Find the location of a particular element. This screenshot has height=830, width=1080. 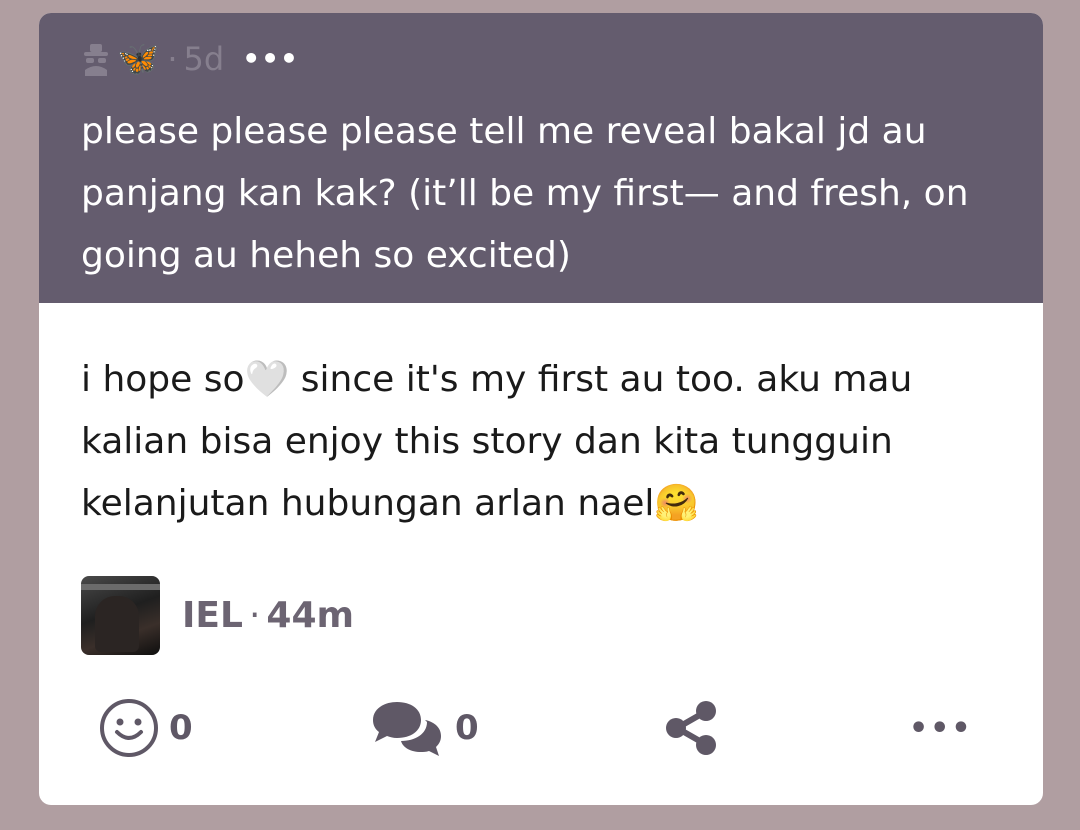

more-button: ••• is located at coordinates (941, 728).